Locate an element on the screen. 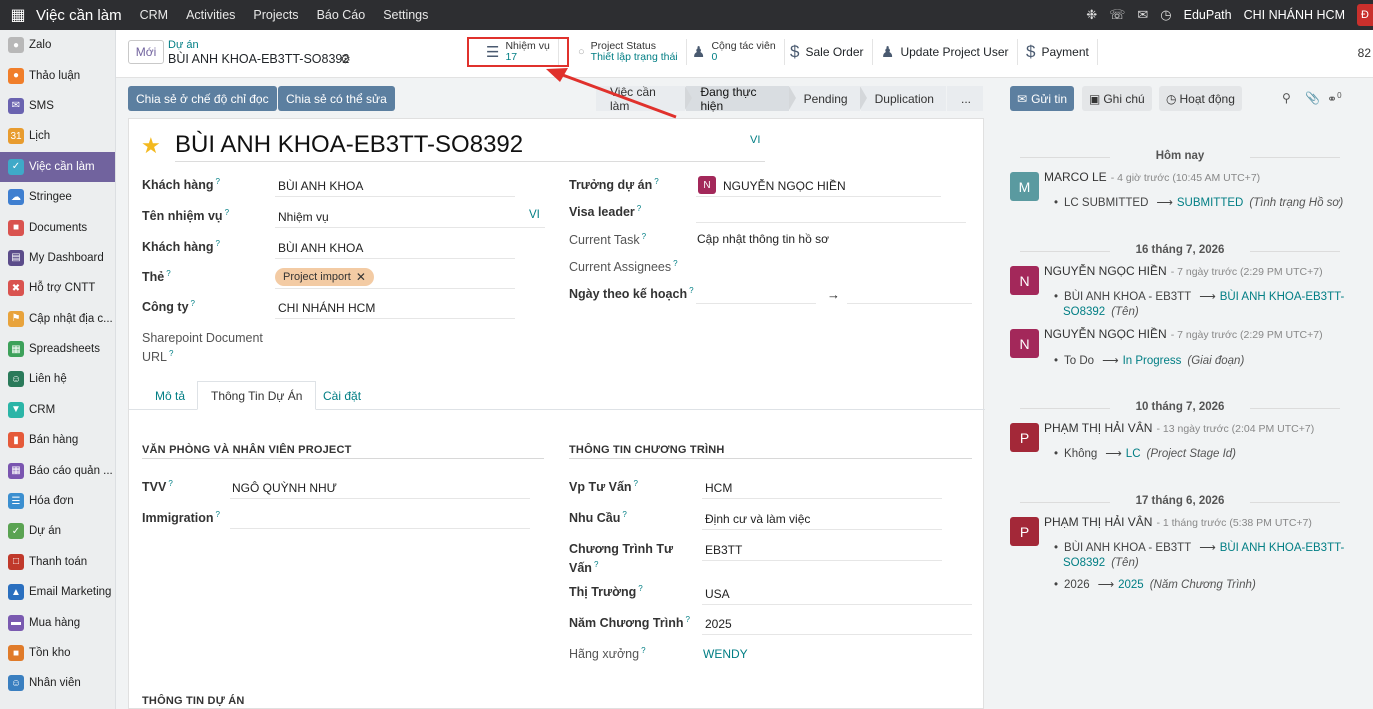 The width and height of the screenshot is (1373, 709). message-author: MARCO LE - 4 giờ trước (10:45 AM UTC+7) is located at coordinates (1152, 177).